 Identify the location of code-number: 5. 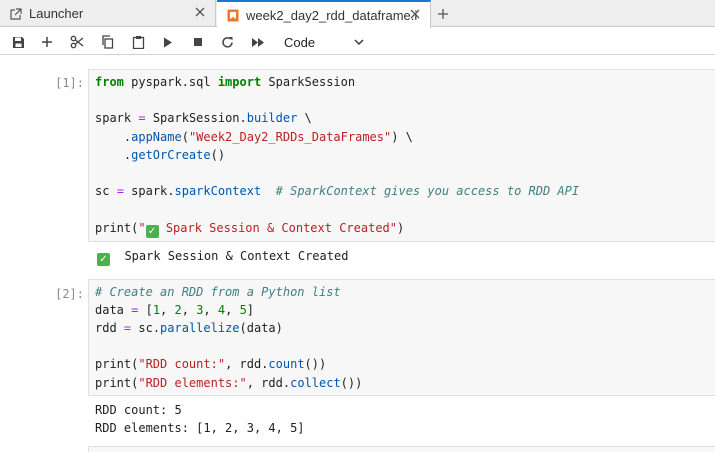
(243, 310).